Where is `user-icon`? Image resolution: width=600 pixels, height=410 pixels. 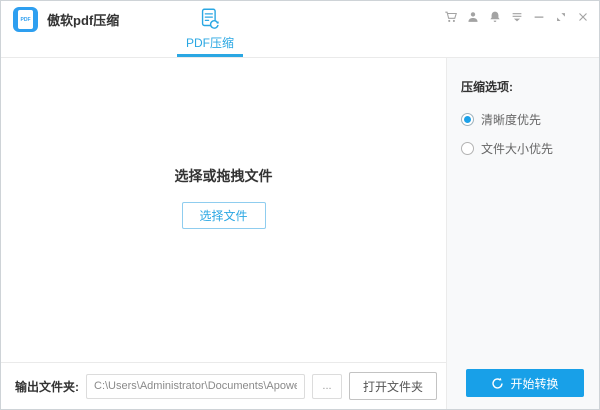 user-icon is located at coordinates (472, 16).